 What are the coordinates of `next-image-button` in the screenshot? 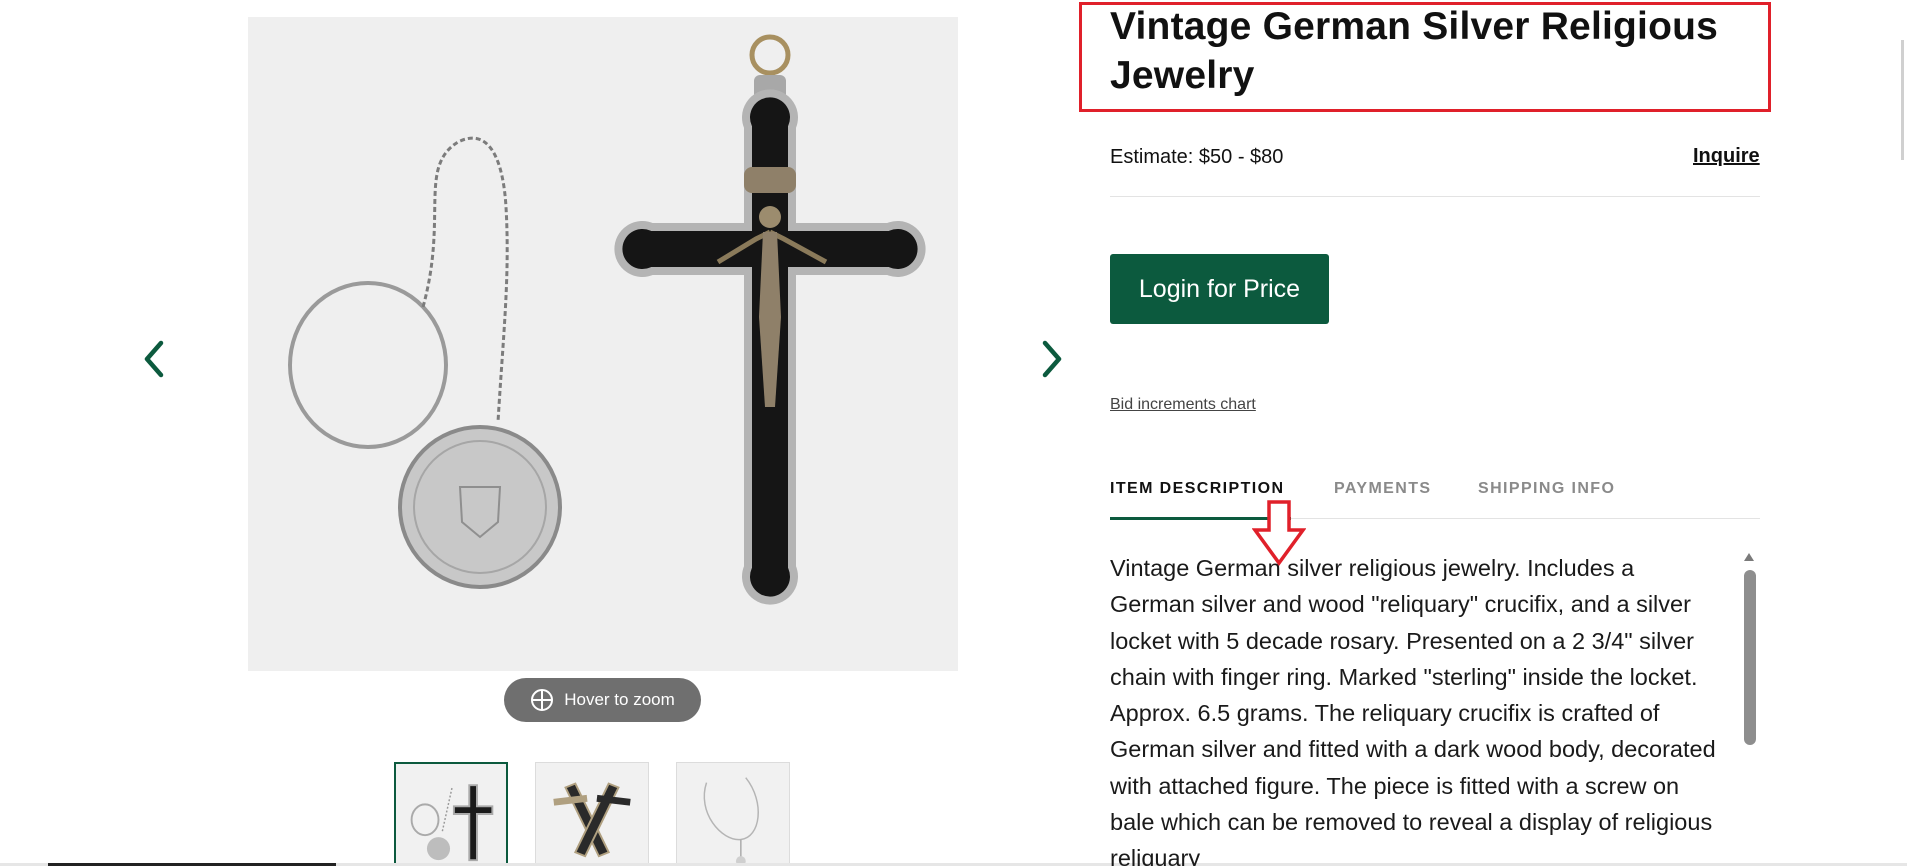 It's located at (1052, 359).